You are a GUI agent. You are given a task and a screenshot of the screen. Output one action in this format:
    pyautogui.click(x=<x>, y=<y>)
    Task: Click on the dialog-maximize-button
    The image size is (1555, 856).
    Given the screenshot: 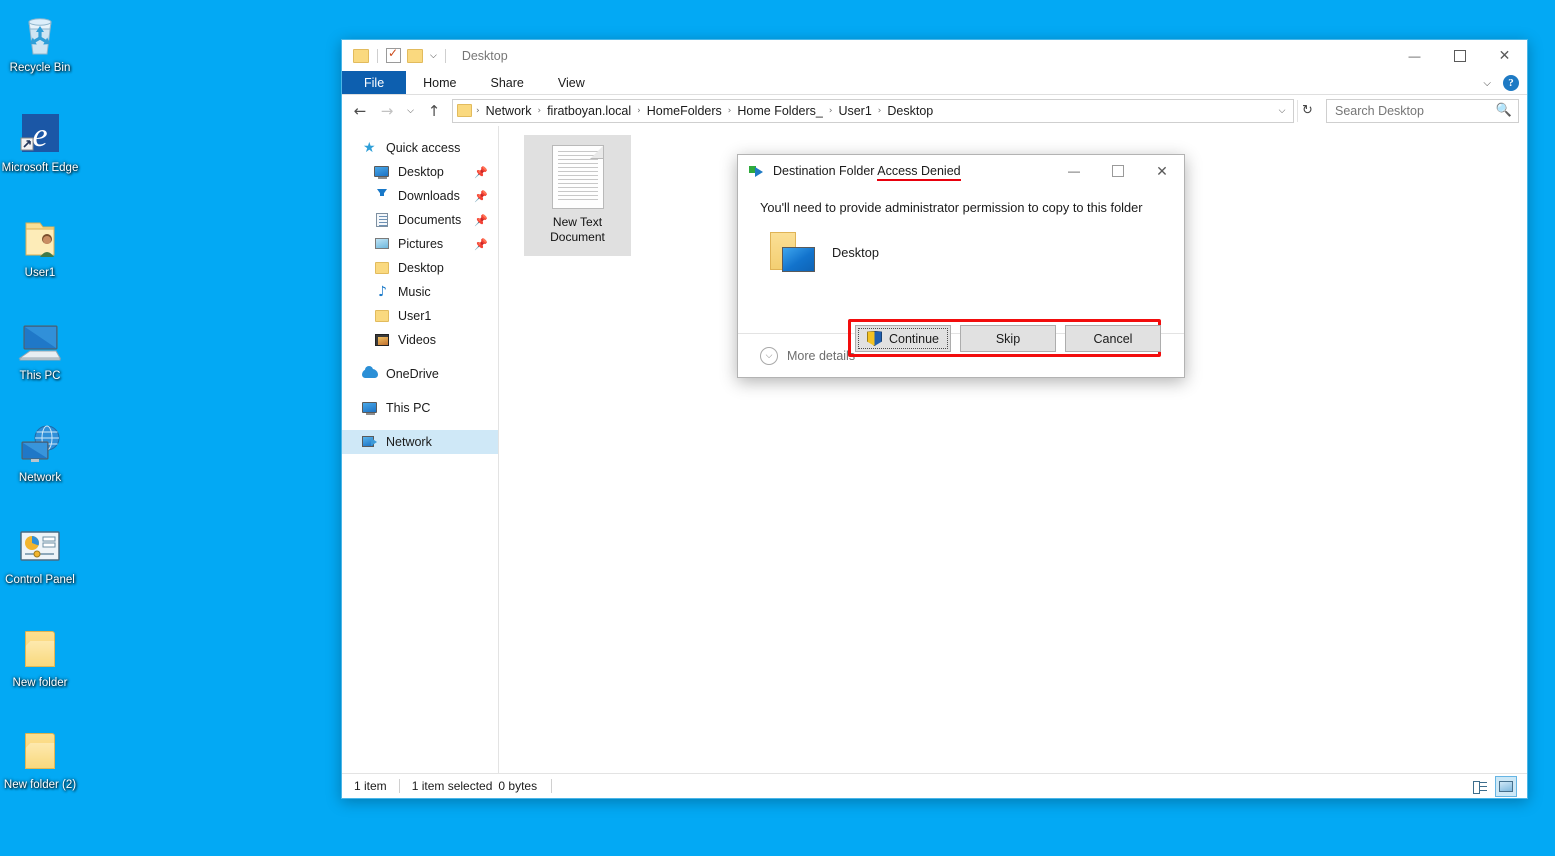 What is the action you would take?
    pyautogui.click(x=1118, y=171)
    